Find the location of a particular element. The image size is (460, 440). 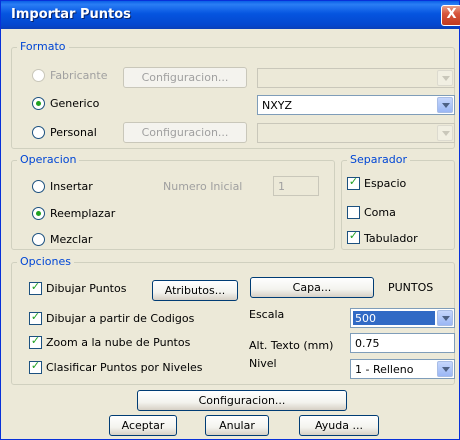

nivel-label: Nivel is located at coordinates (263, 363).